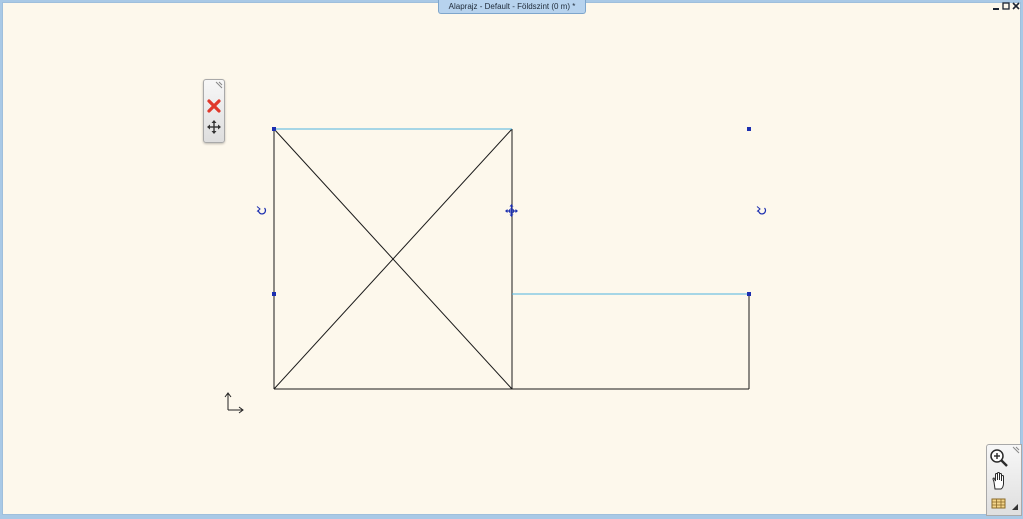 This screenshot has height=519, width=1023. I want to click on navigation-panel, so click(1004, 480).